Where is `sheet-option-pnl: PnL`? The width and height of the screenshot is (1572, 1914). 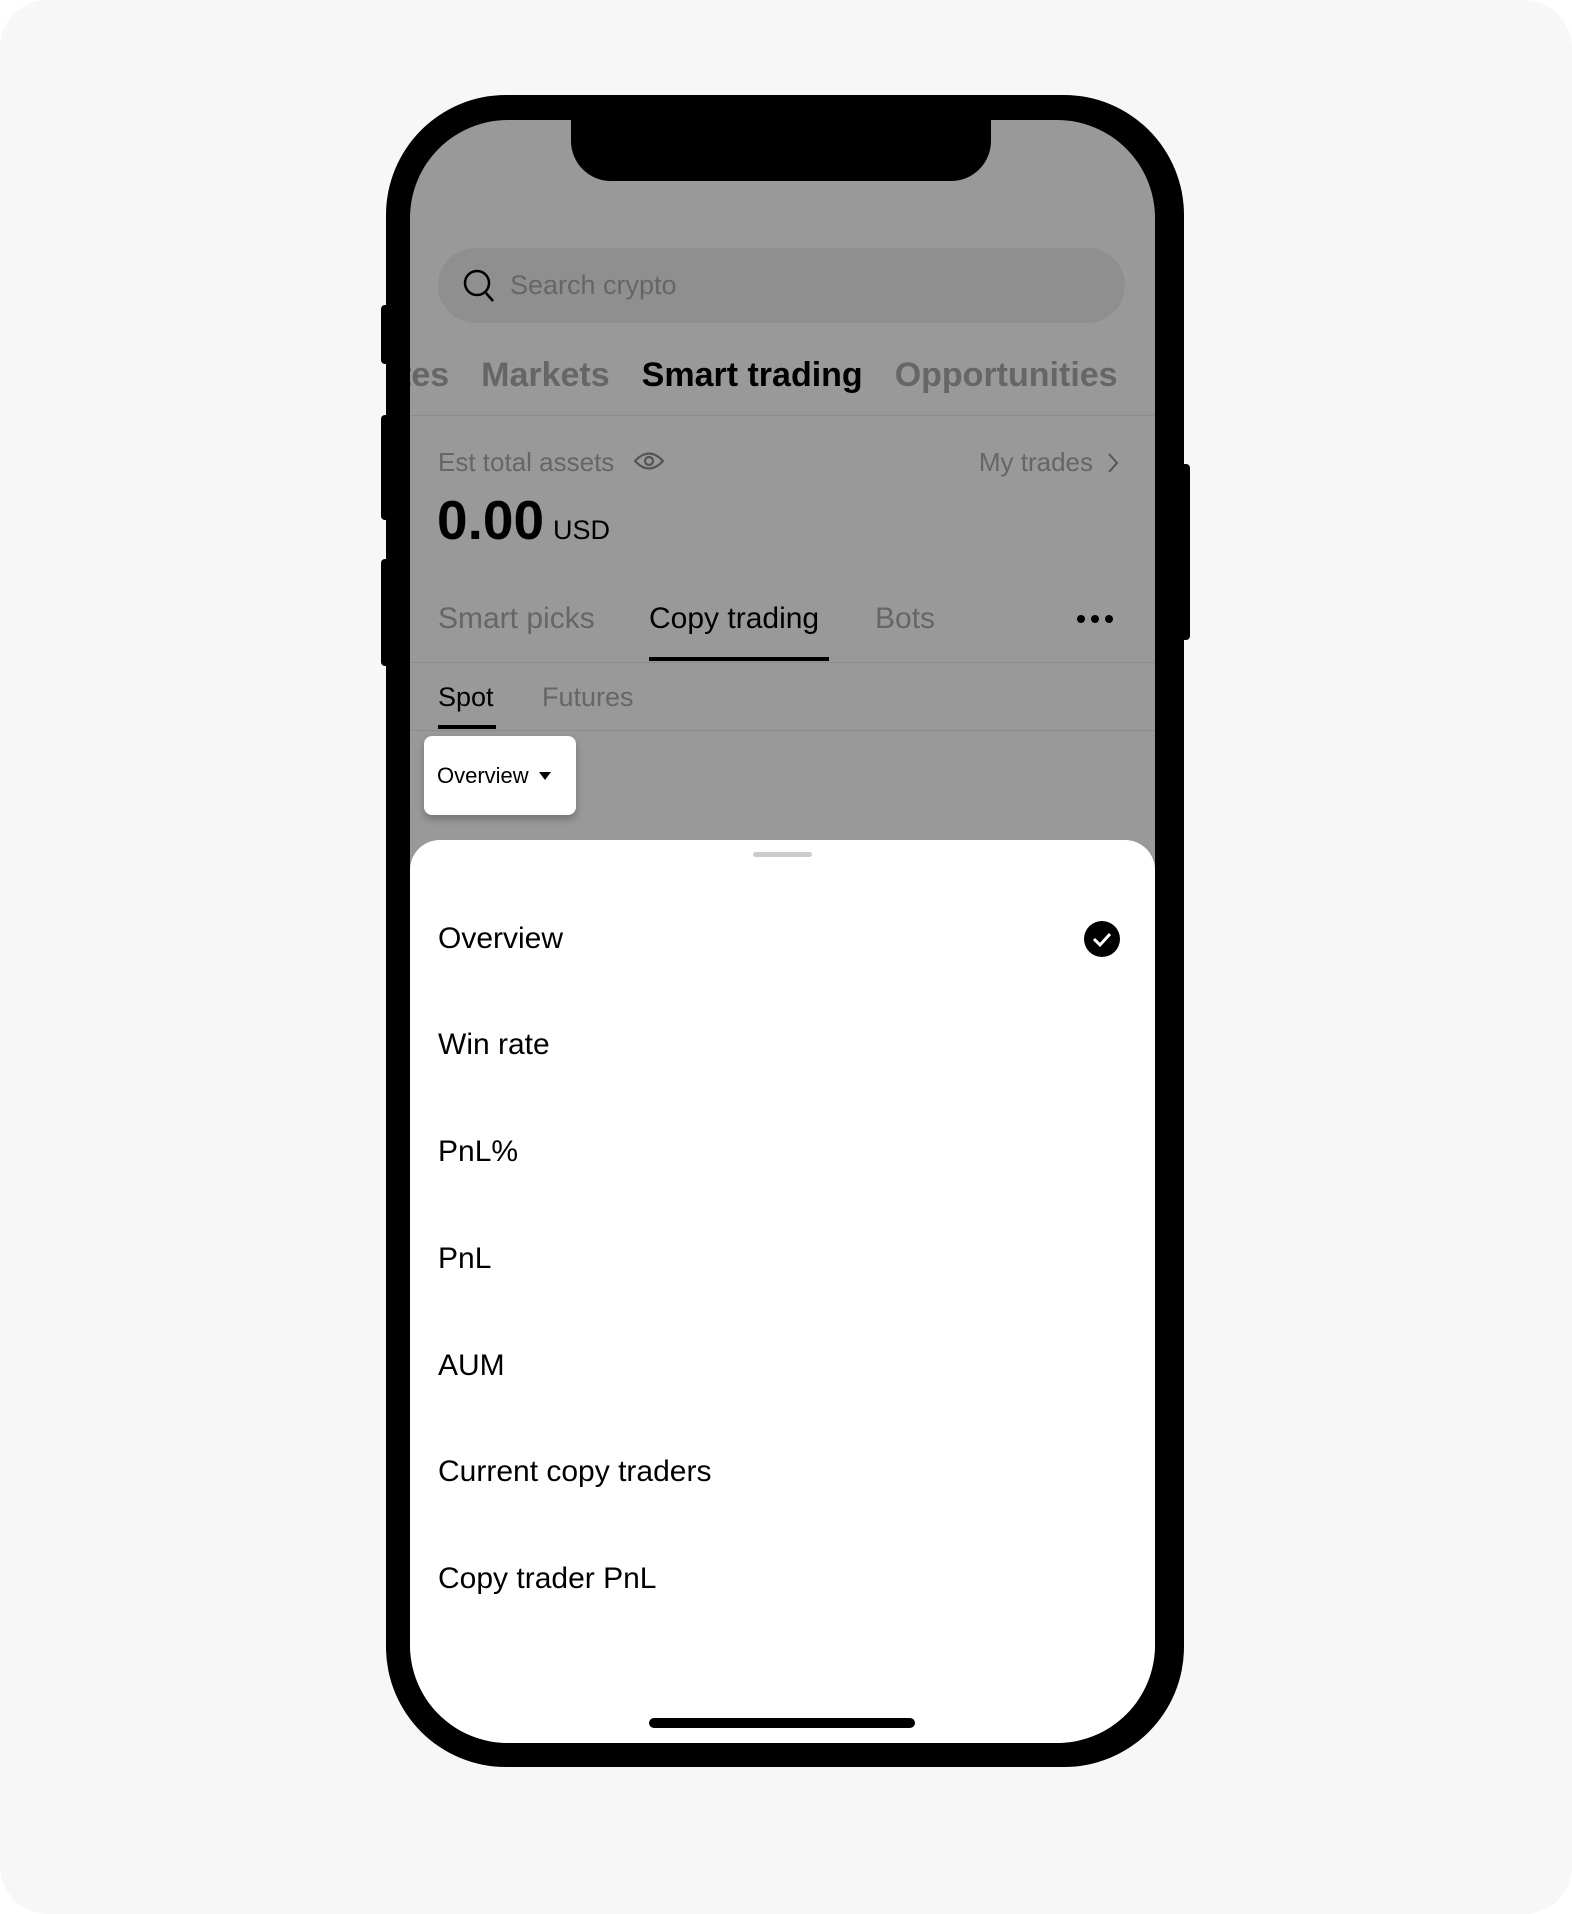
sheet-option-pnl: PnL is located at coordinates (464, 1259).